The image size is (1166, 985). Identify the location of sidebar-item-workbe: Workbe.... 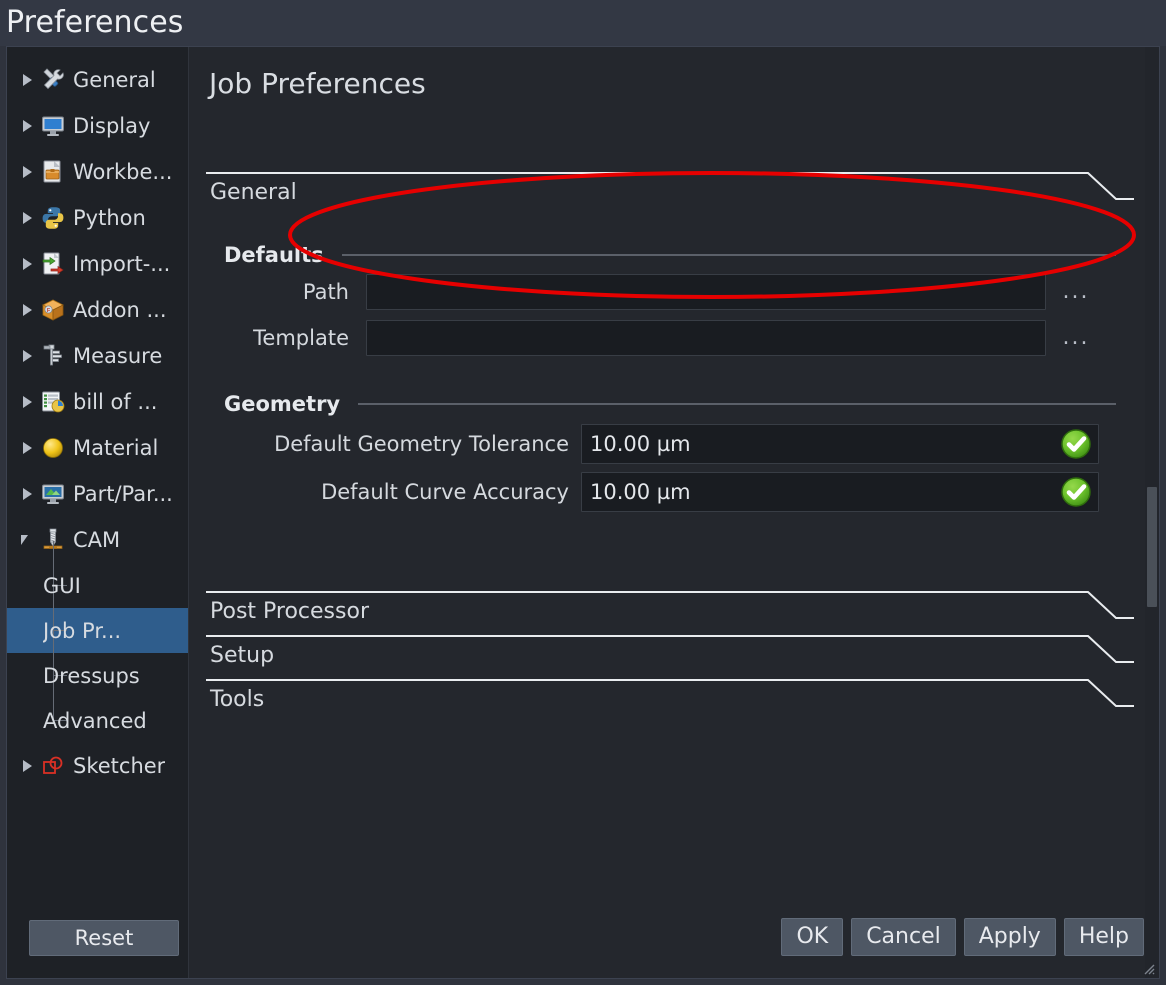
(97, 172).